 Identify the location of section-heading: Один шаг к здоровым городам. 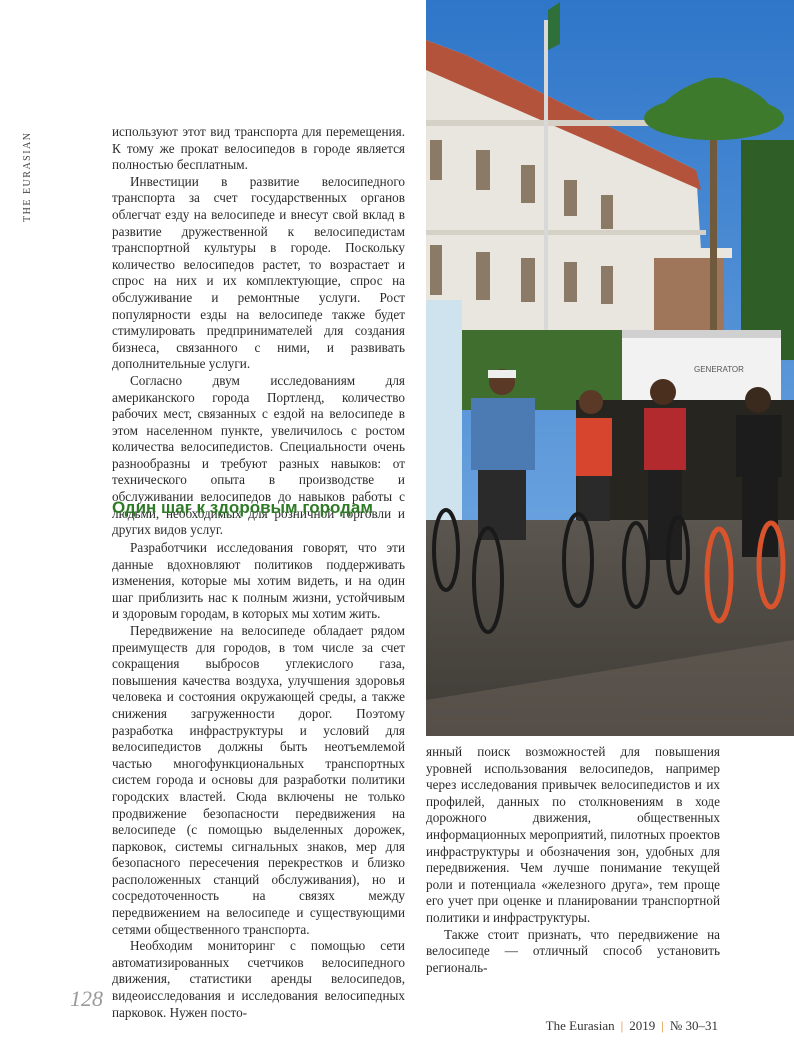
(242, 507).